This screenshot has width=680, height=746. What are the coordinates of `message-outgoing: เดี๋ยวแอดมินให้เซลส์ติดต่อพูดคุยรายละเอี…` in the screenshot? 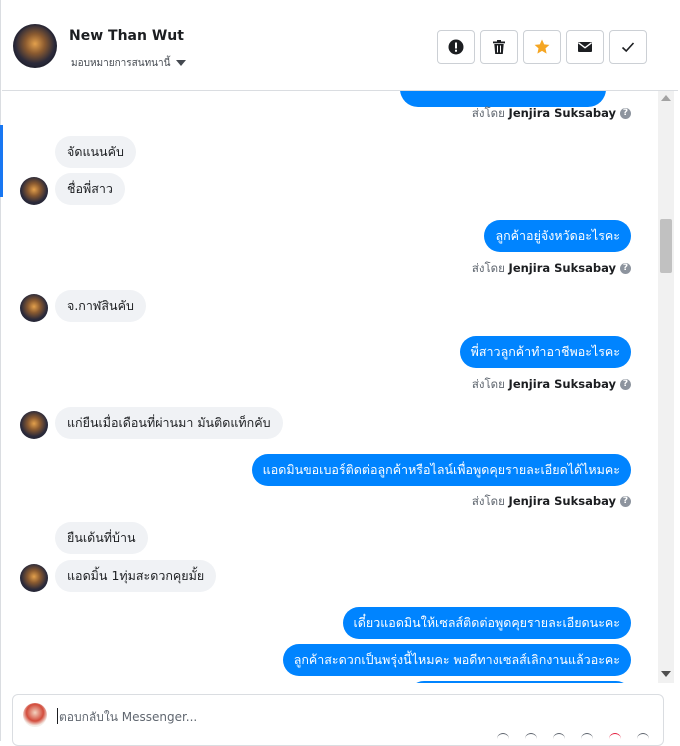 It's located at (486, 623).